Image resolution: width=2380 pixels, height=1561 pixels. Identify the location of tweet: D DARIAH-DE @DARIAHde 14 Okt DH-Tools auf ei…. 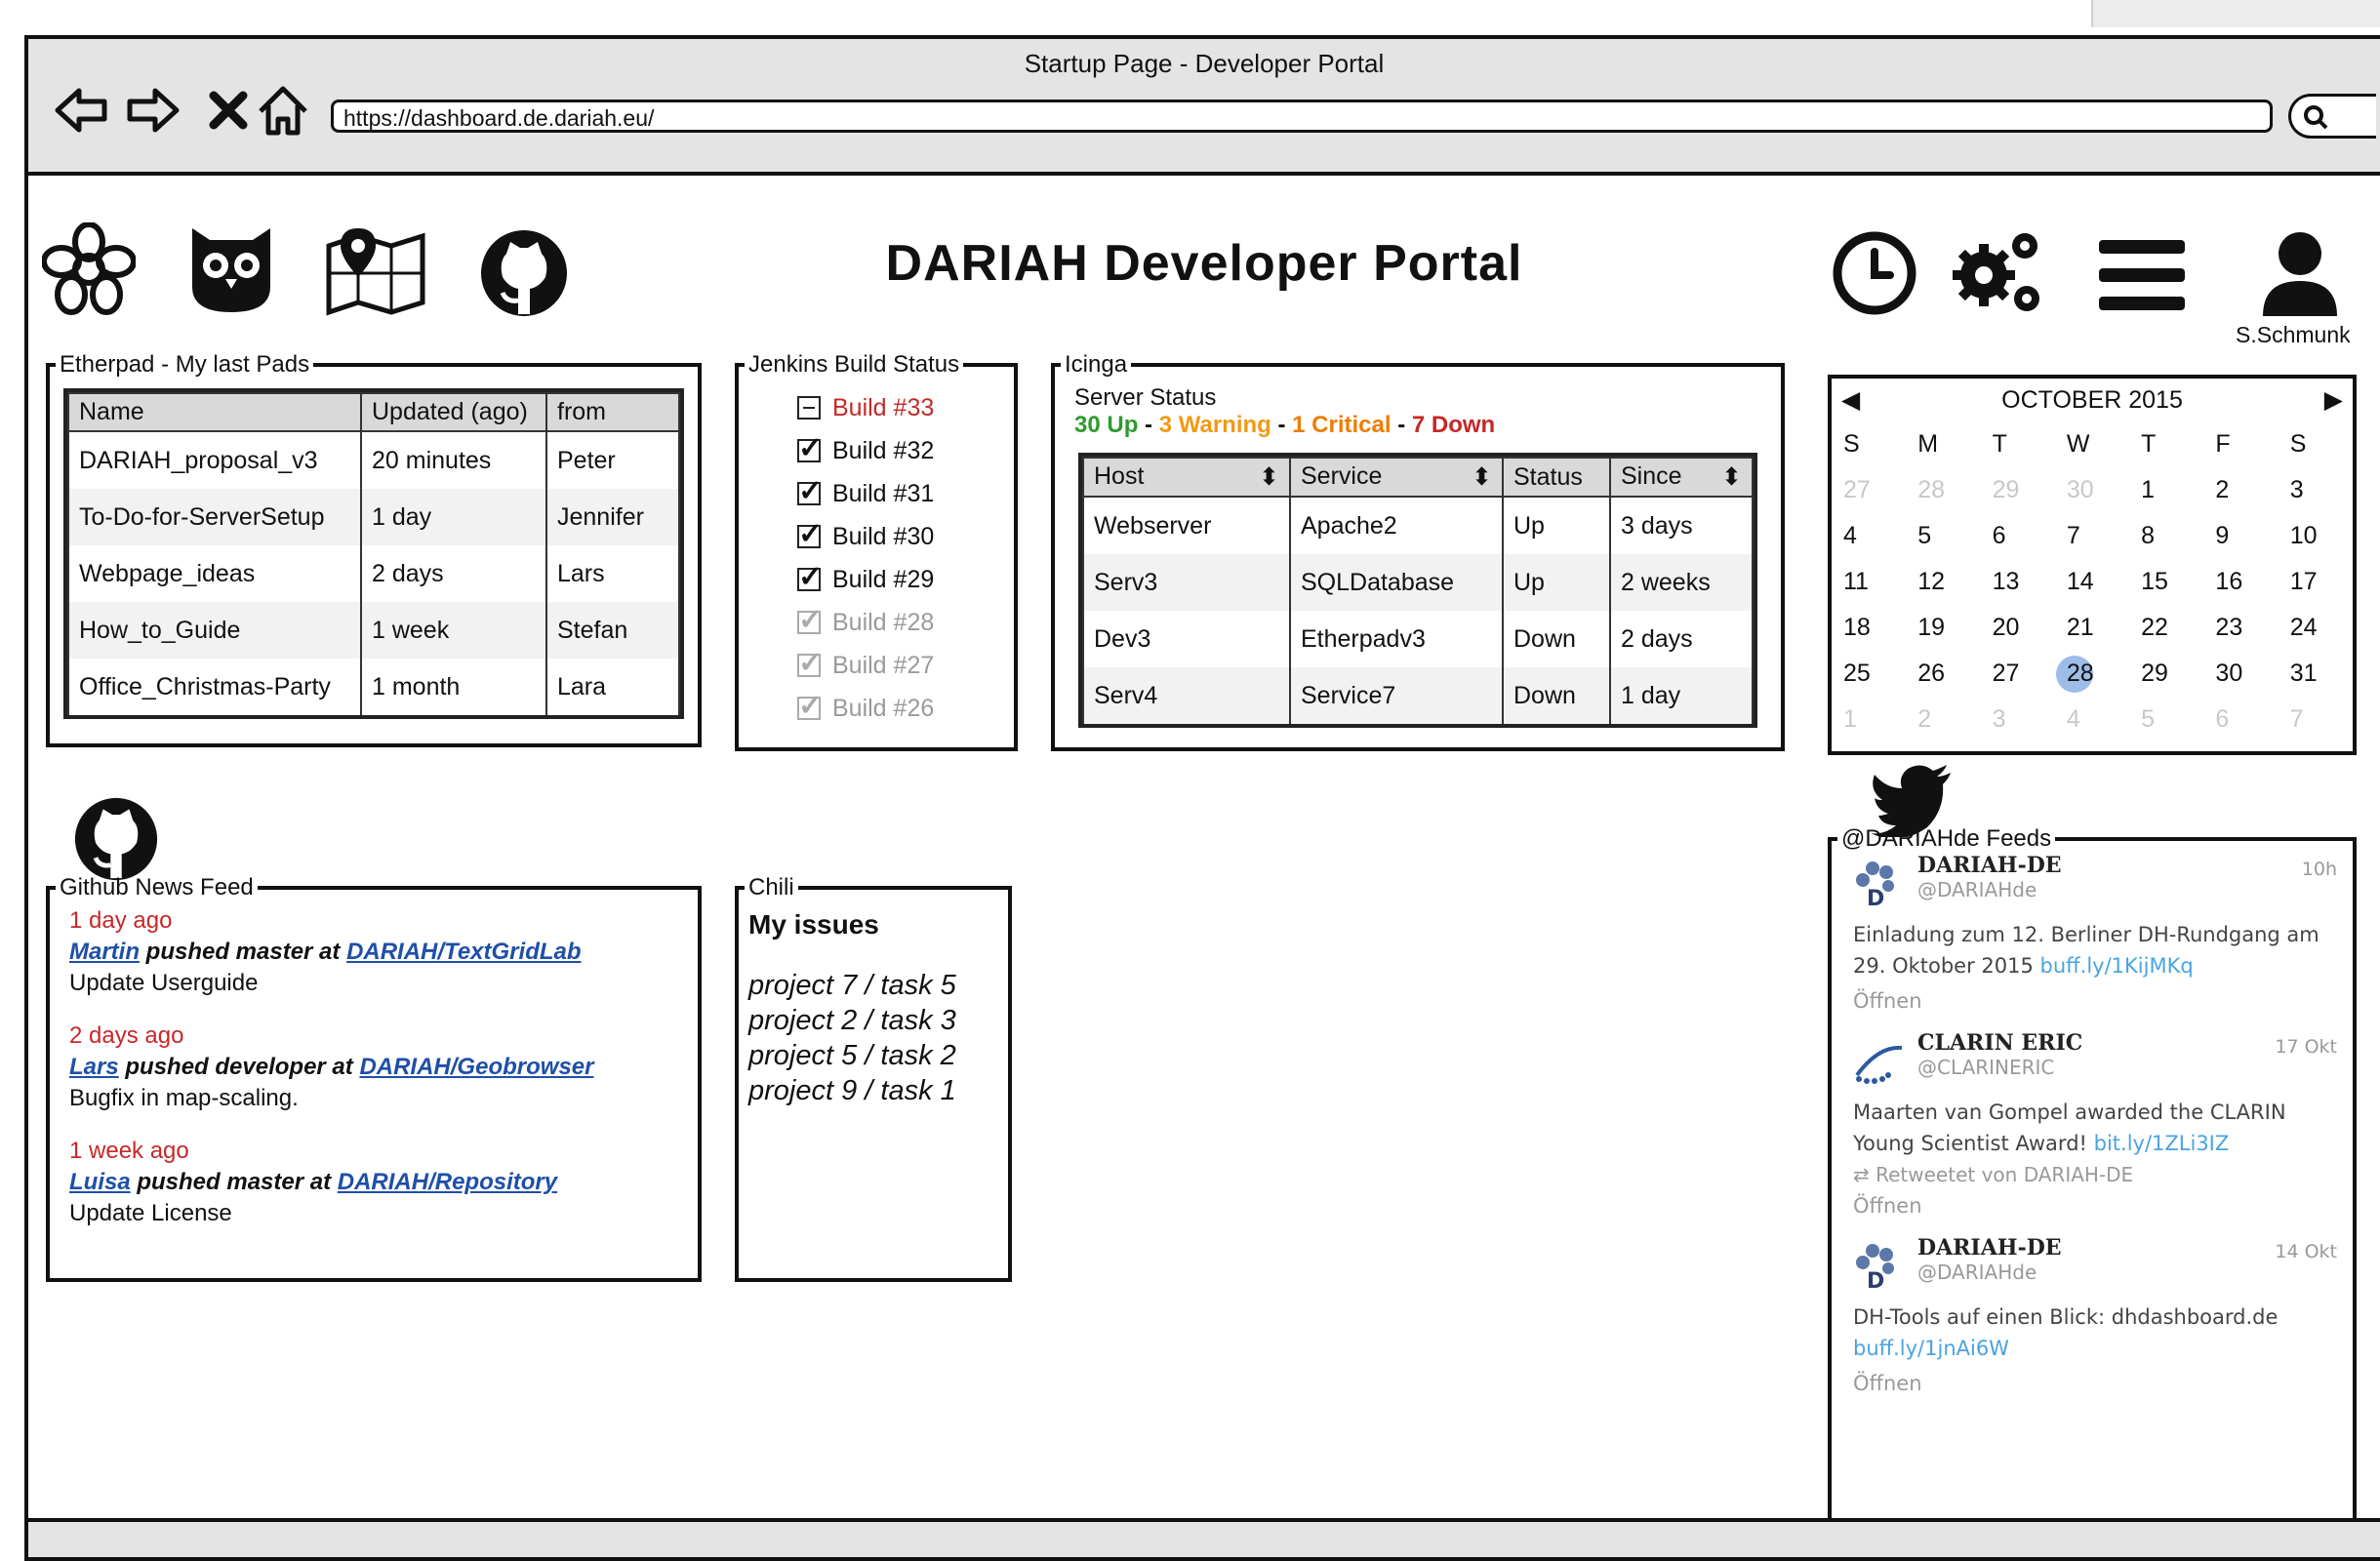
(2092, 1315).